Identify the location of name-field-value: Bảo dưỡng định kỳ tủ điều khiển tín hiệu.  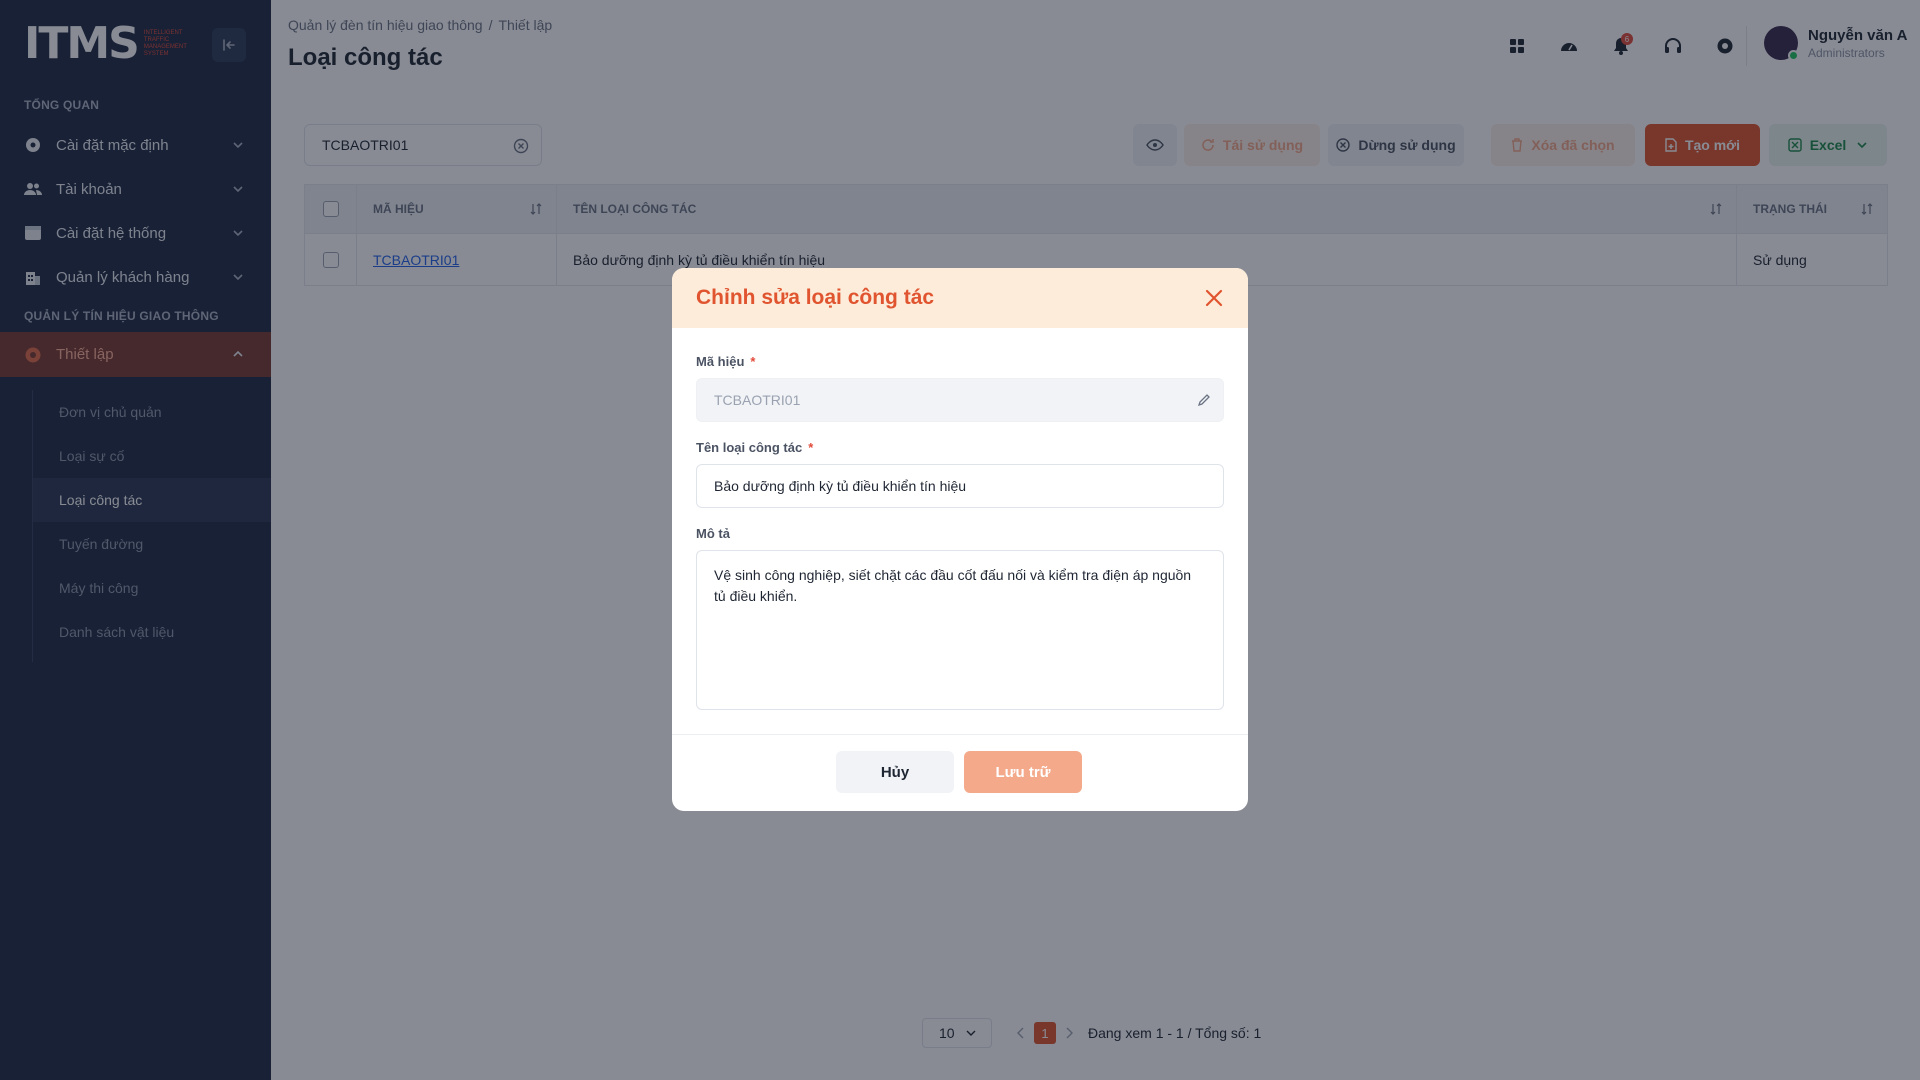
(840, 486).